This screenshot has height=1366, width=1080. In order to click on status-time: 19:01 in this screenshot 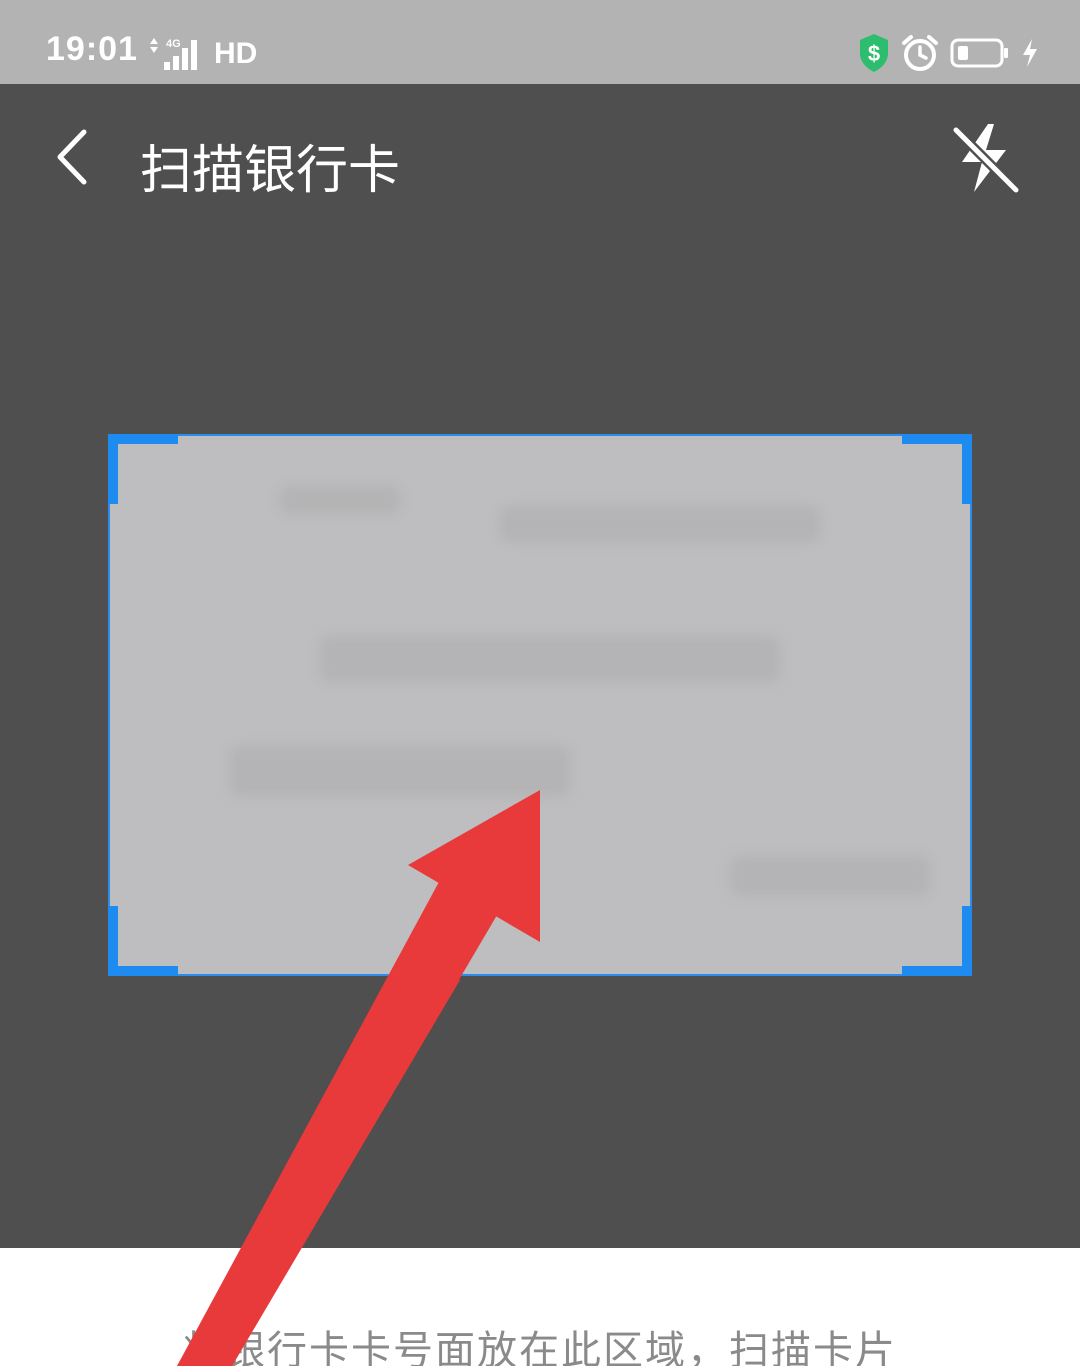, I will do `click(92, 49)`.